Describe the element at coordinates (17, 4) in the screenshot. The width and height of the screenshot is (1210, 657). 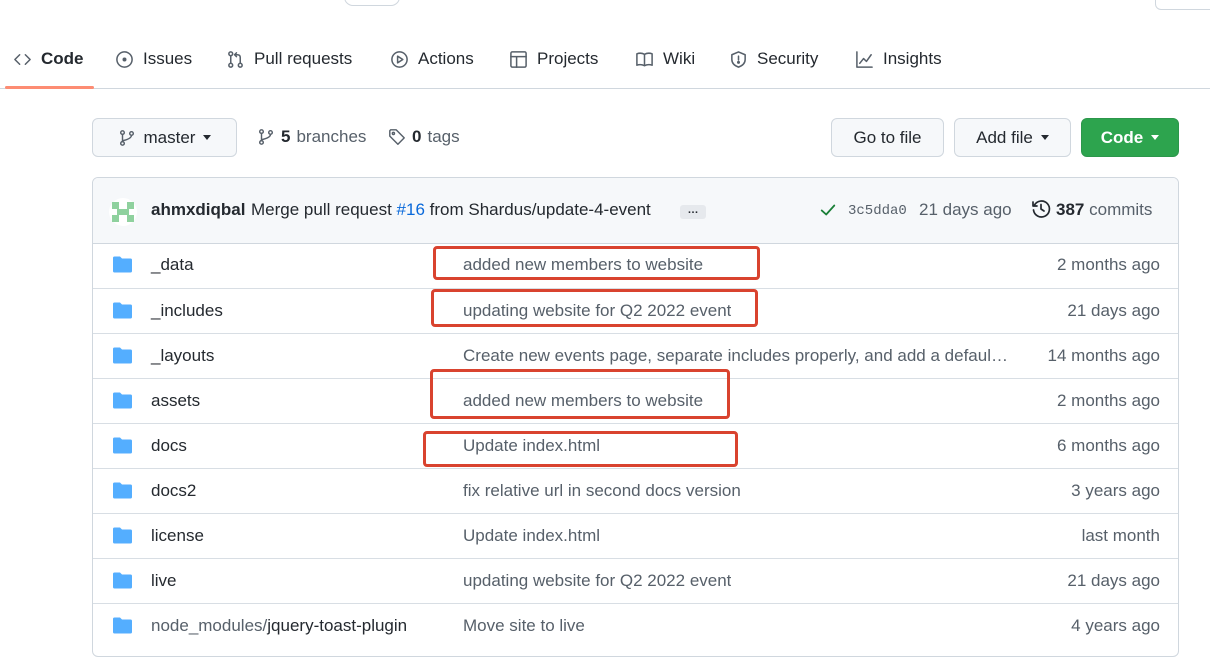
I see `repo-breadcrumb-cropped` at that location.